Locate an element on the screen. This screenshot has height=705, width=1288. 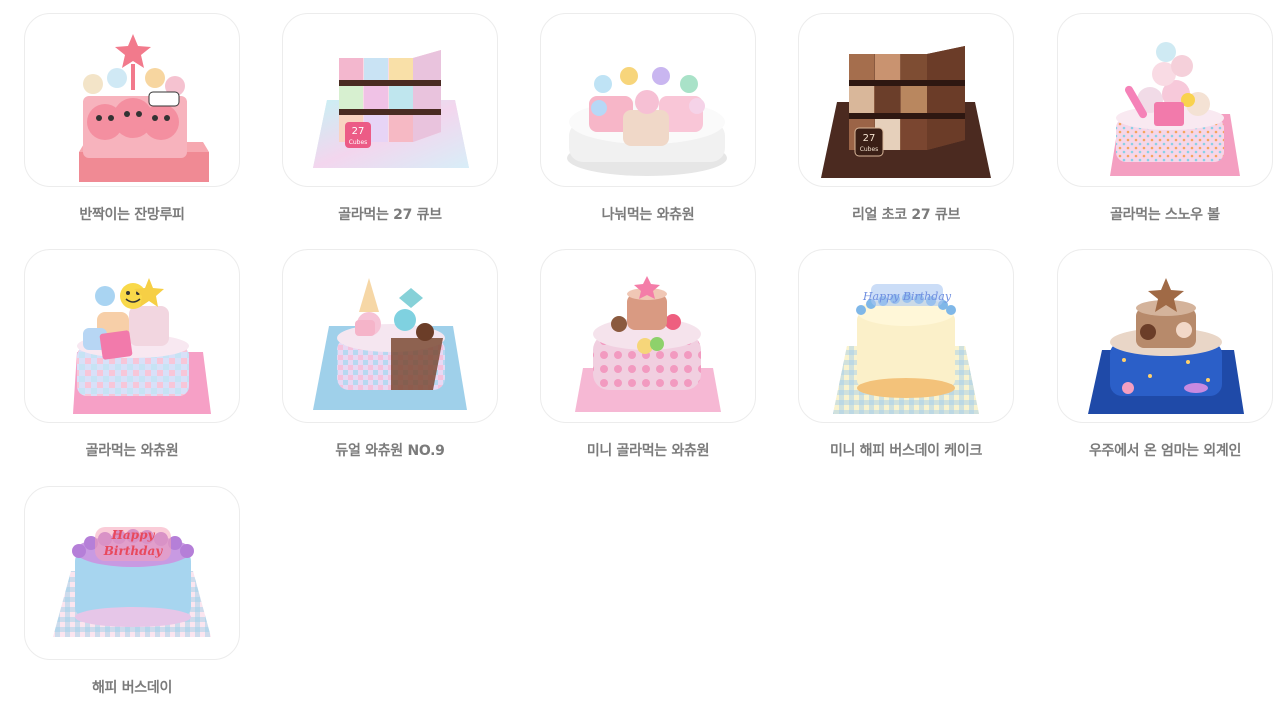
product-name: 해피 버스데이 is located at coordinates (132, 687).